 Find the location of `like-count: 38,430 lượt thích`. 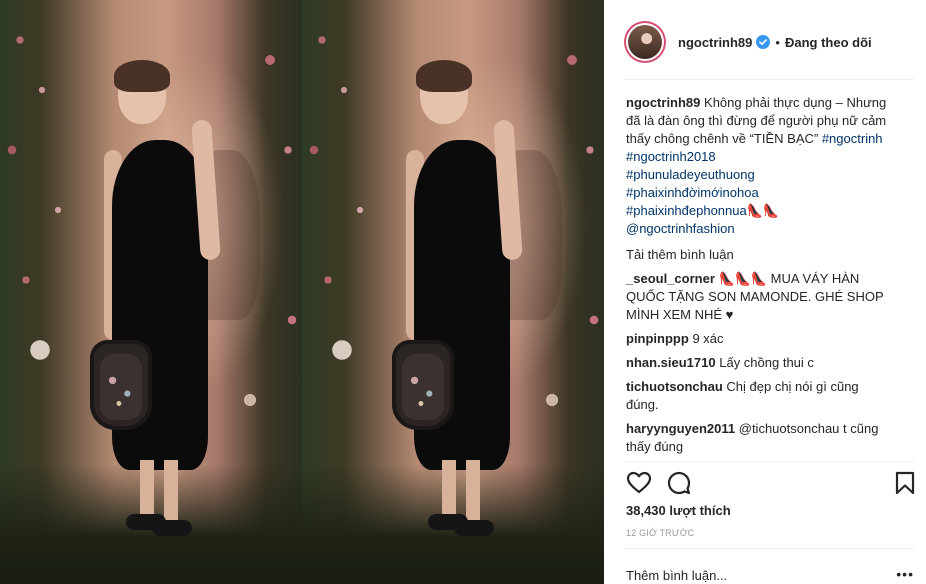

like-count: 38,430 lượt thích is located at coordinates (678, 510).